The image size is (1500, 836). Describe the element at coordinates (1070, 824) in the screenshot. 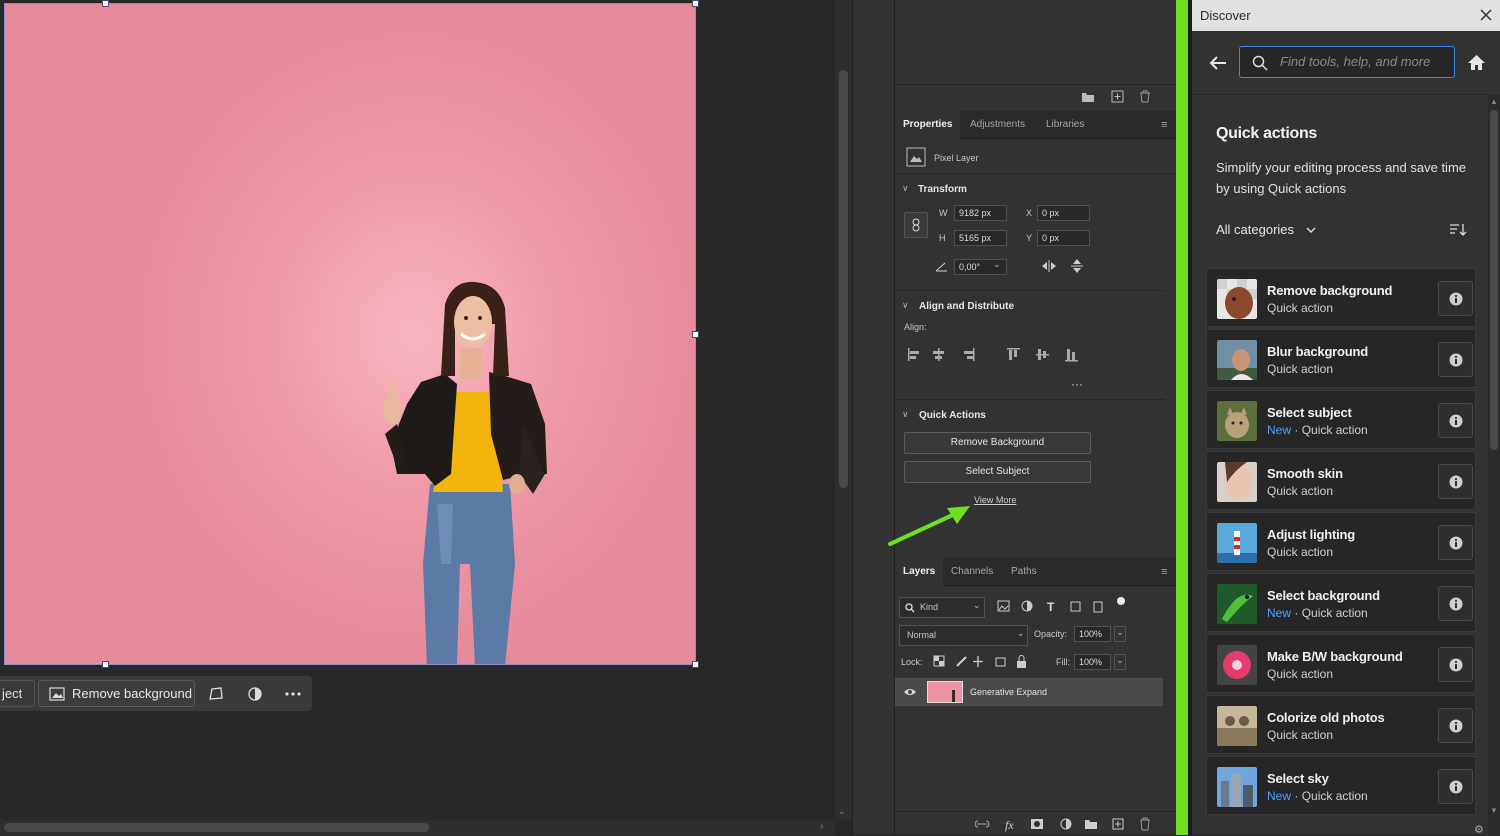

I see `layers-footer-icons: fx` at that location.